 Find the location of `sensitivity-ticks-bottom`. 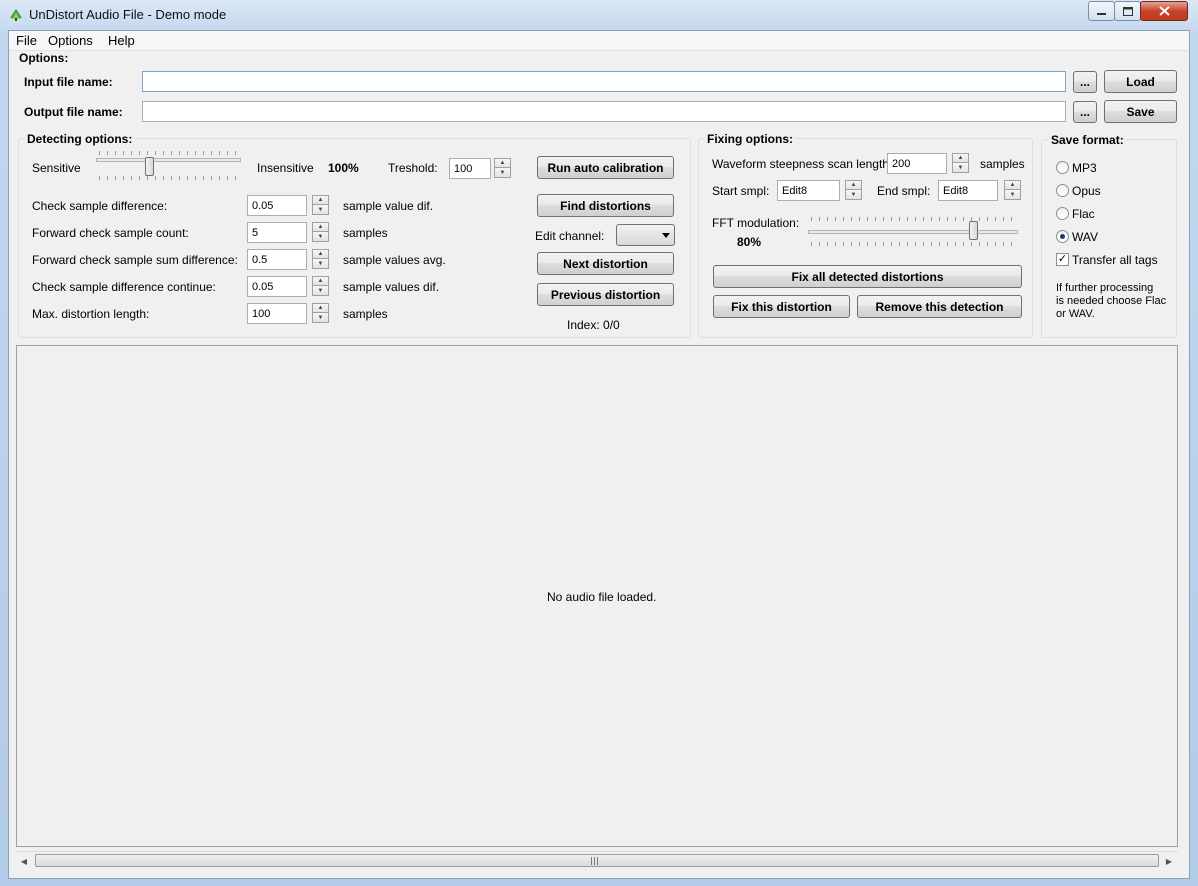

sensitivity-ticks-bottom is located at coordinates (170, 178).